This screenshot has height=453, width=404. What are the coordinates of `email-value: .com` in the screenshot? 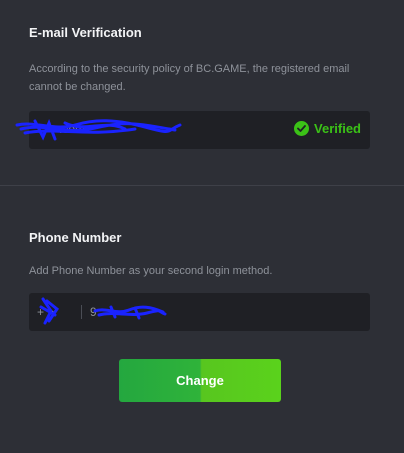 It's located at (72, 129).